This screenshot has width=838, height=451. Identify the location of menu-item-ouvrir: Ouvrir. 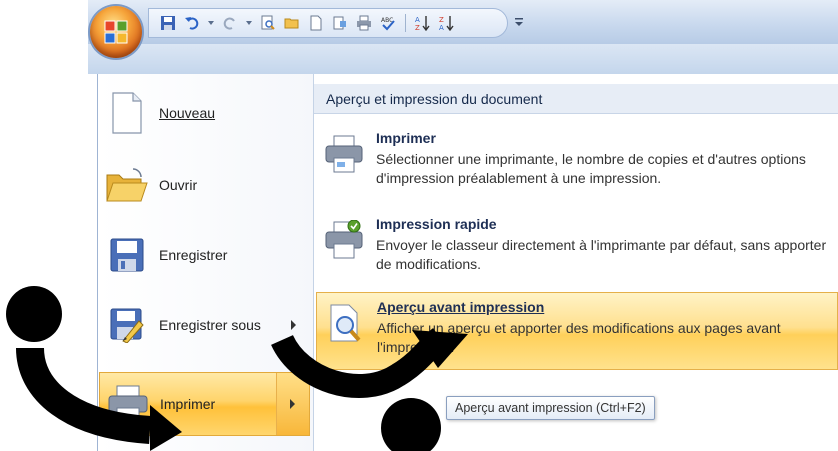
(204, 185).